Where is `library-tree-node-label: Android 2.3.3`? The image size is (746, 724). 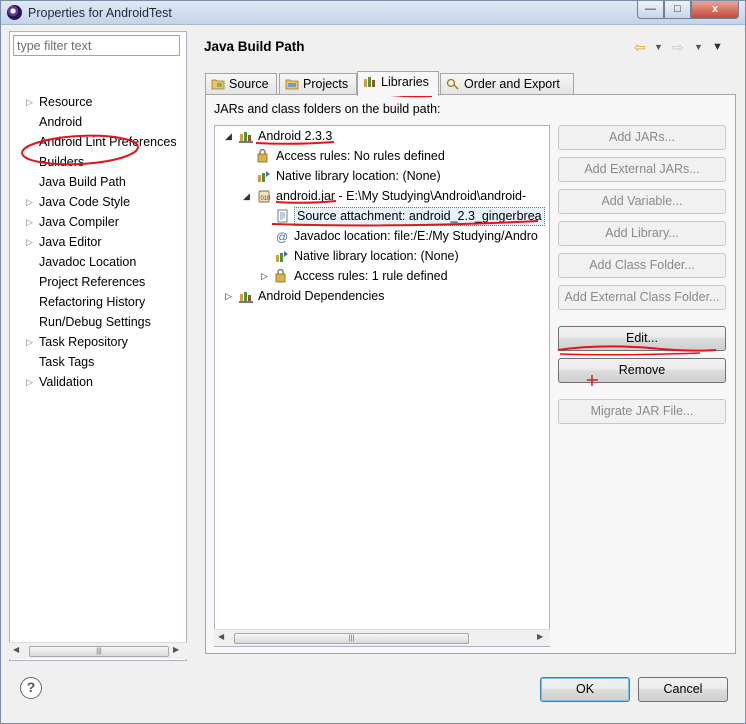 library-tree-node-label: Android 2.3.3 is located at coordinates (295, 136).